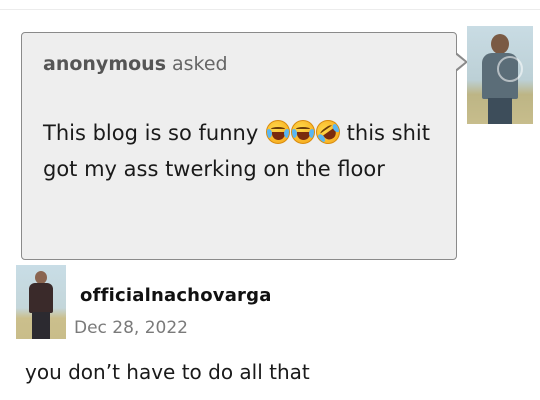 The image size is (540, 400). I want to click on post-date: Dec 28, 2022, so click(131, 328).